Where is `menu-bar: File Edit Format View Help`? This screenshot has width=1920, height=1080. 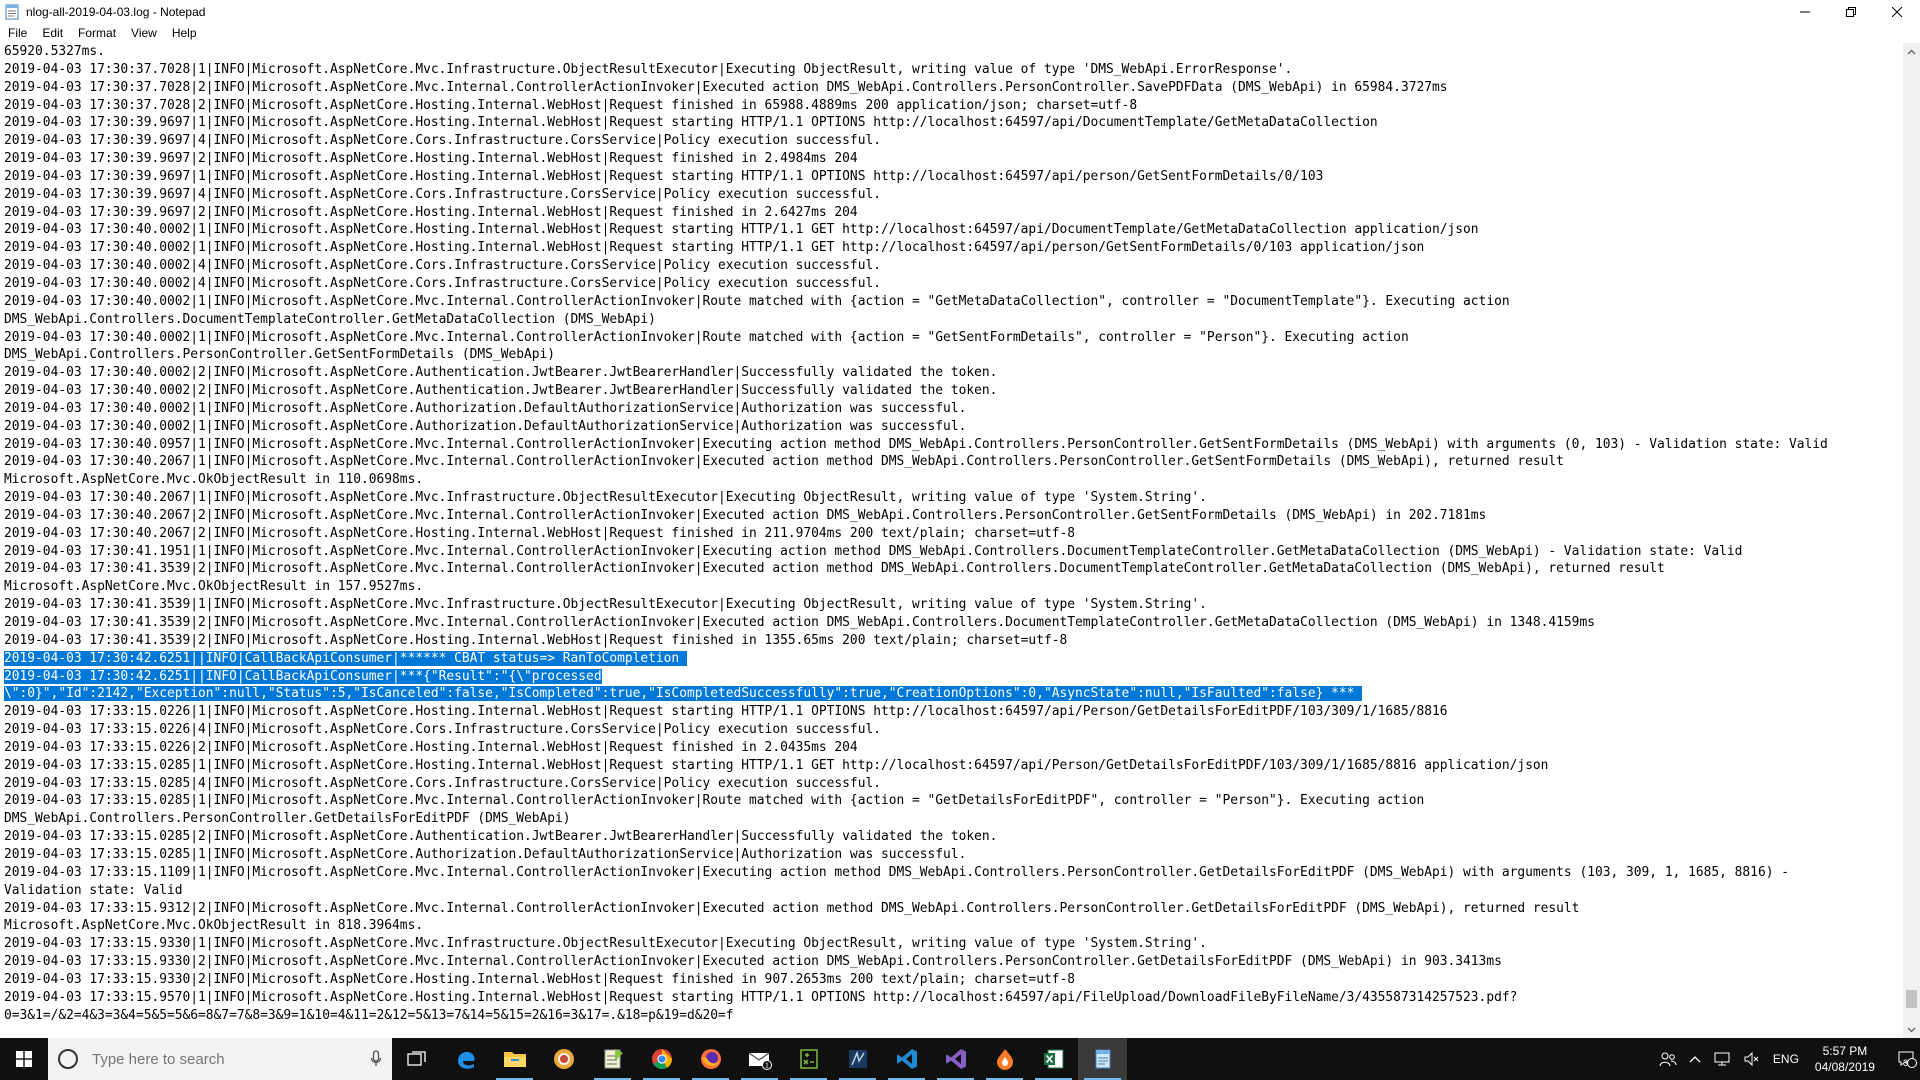
menu-bar: File Edit Format View Help is located at coordinates (960, 33).